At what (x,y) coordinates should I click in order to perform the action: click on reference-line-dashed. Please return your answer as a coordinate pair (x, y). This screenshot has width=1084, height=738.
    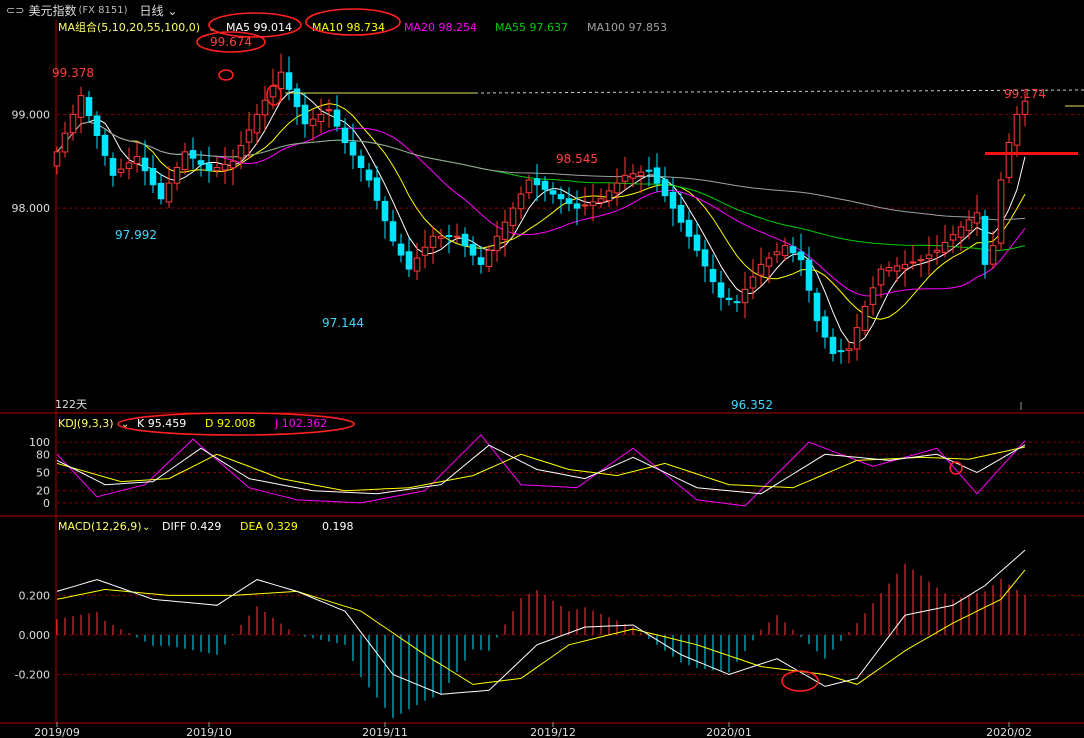
    Looking at the image, I should click on (779, 91).